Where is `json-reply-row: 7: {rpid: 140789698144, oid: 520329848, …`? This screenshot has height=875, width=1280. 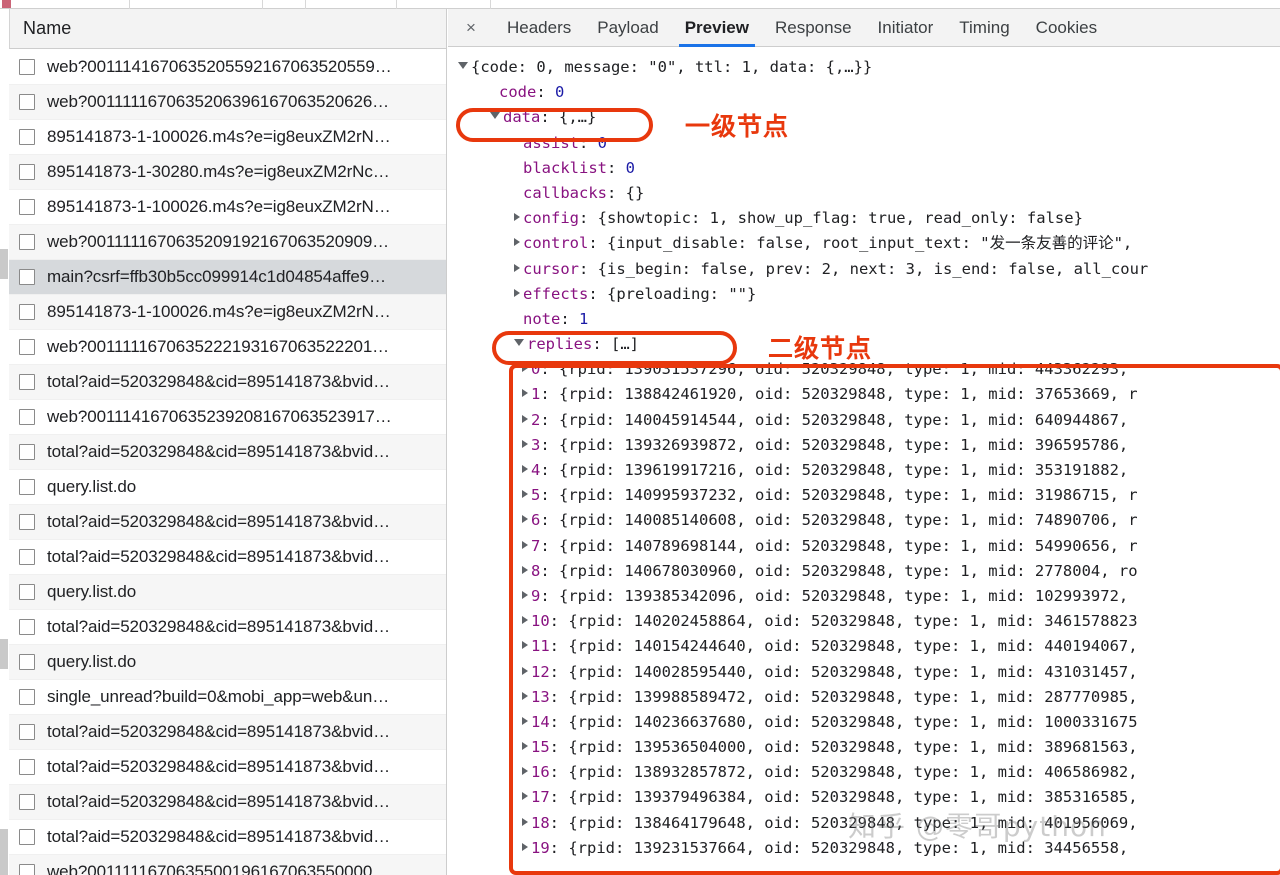 json-reply-row: 7: {rpid: 140789698144, oid: 520329848, … is located at coordinates (868, 546).